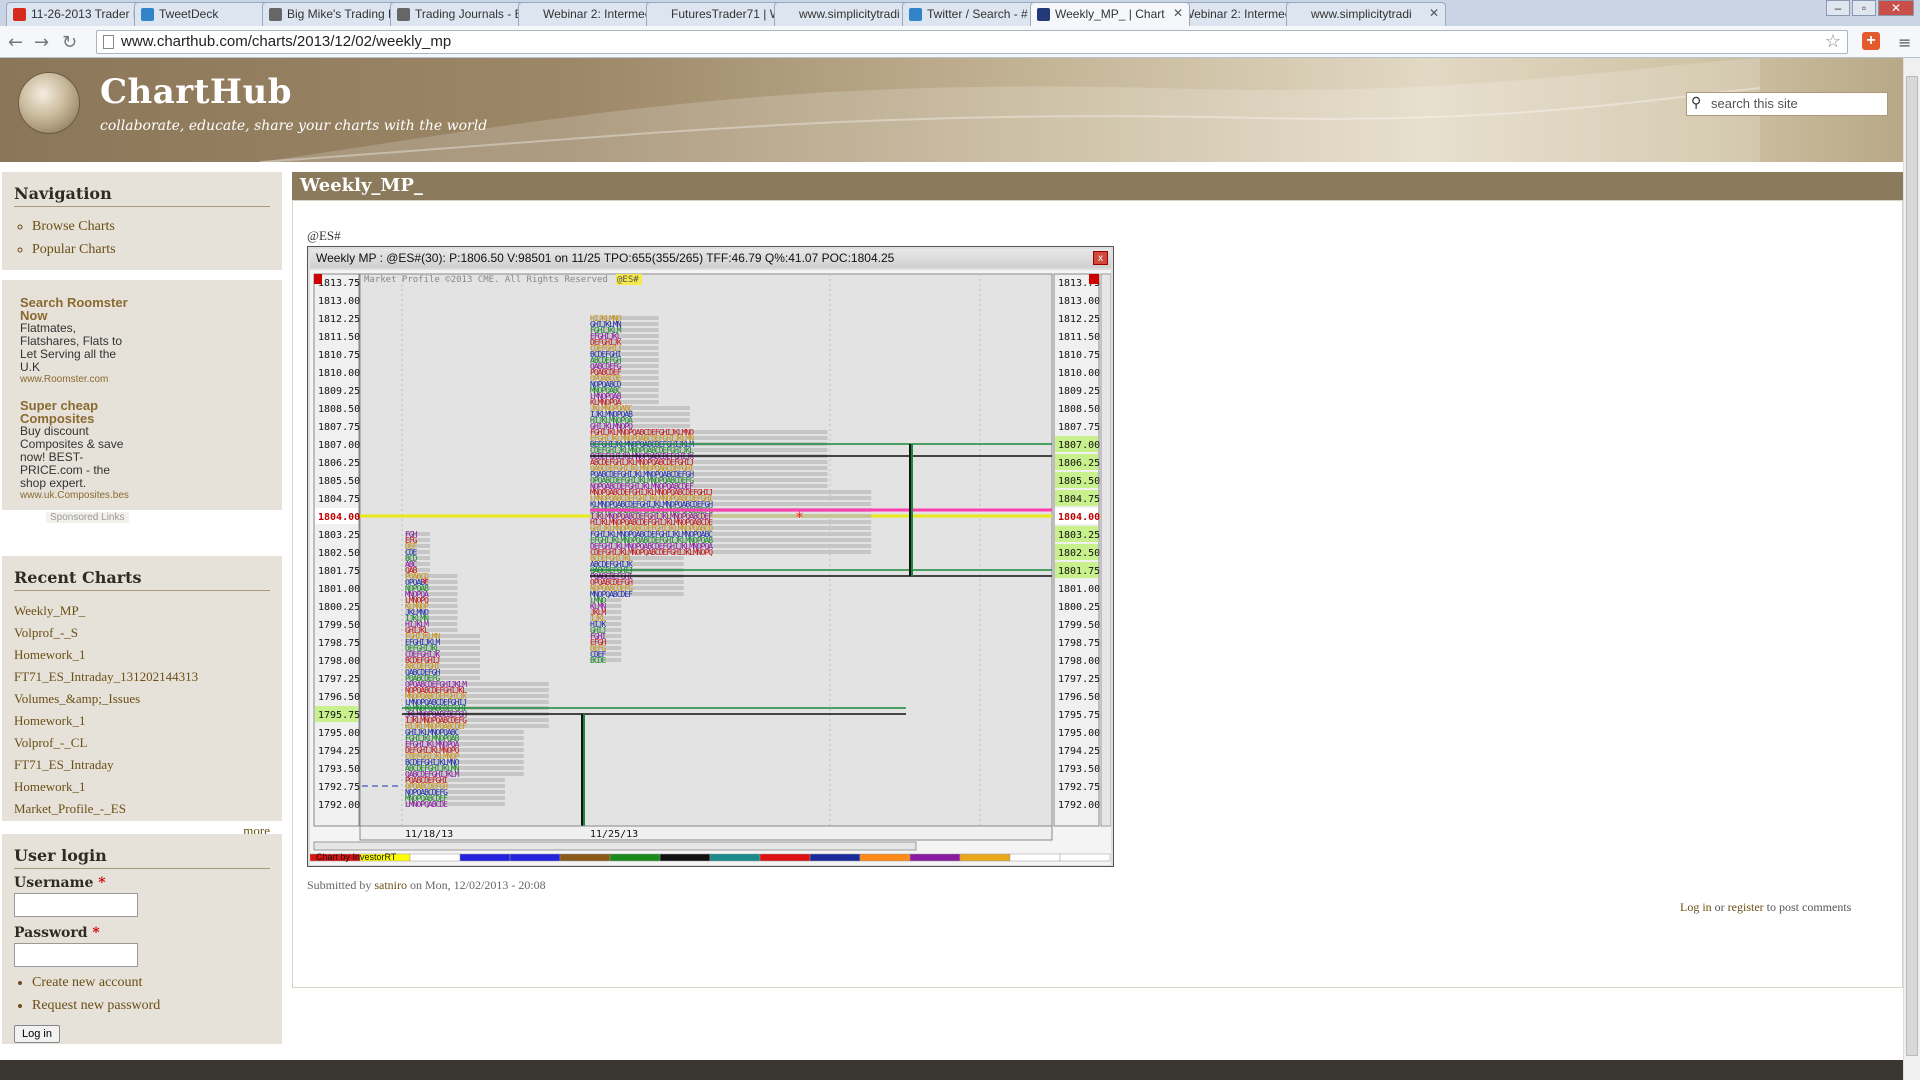 The height and width of the screenshot is (1080, 1920). What do you see at coordinates (15, 42) in the screenshot?
I see `back-icon: ←` at bounding box center [15, 42].